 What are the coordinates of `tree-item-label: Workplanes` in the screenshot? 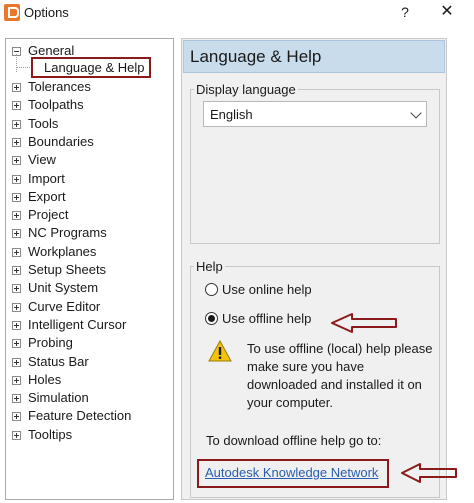 It's located at (62, 251).